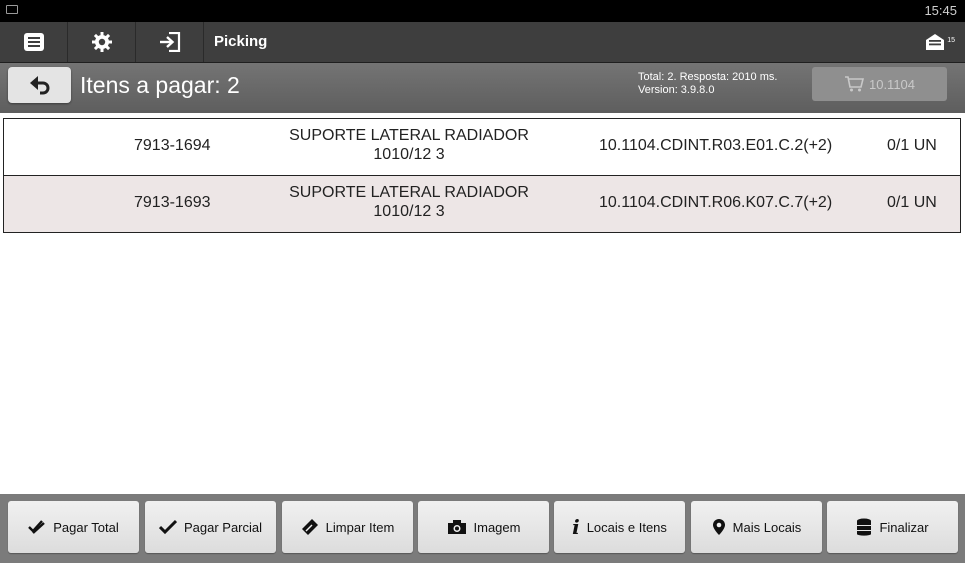 Image resolution: width=965 pixels, height=563 pixels. I want to click on page-title: Picking, so click(241, 41).